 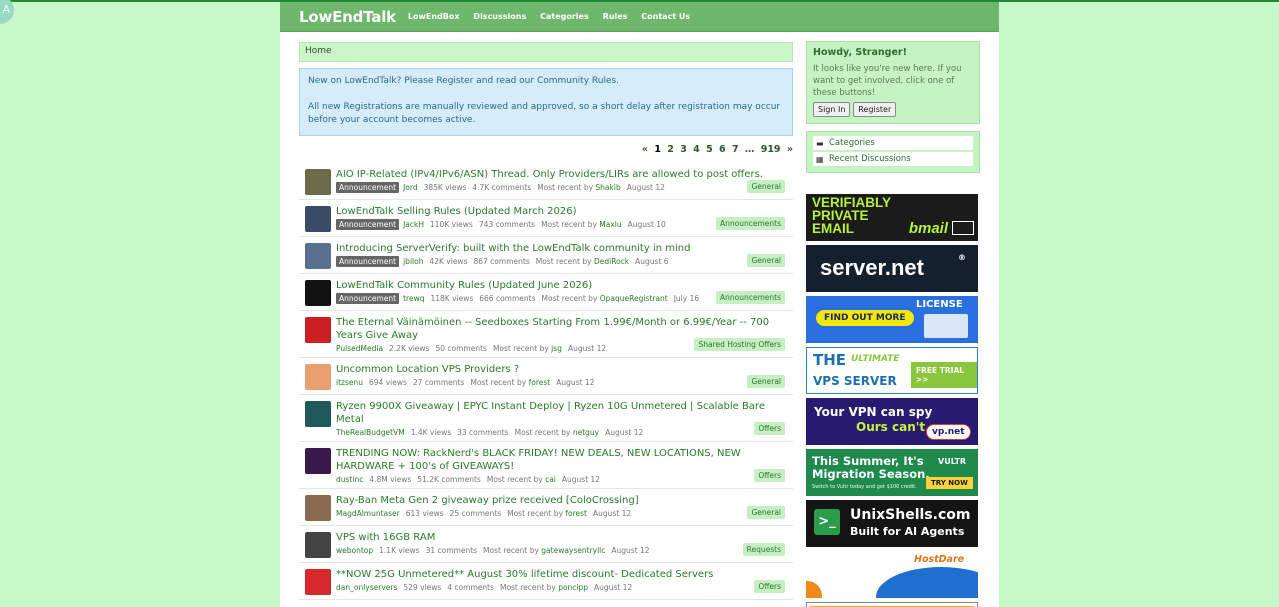 What do you see at coordinates (790, 149) in the screenshot?
I see `pager-next: »` at bounding box center [790, 149].